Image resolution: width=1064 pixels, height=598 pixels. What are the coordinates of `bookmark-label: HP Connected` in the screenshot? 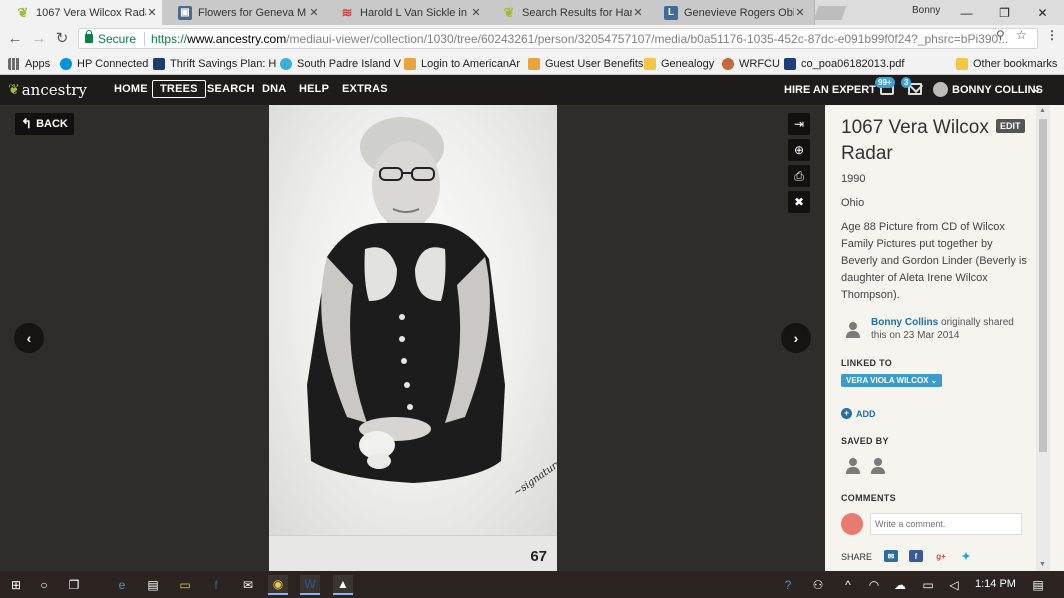 It's located at (113, 64).